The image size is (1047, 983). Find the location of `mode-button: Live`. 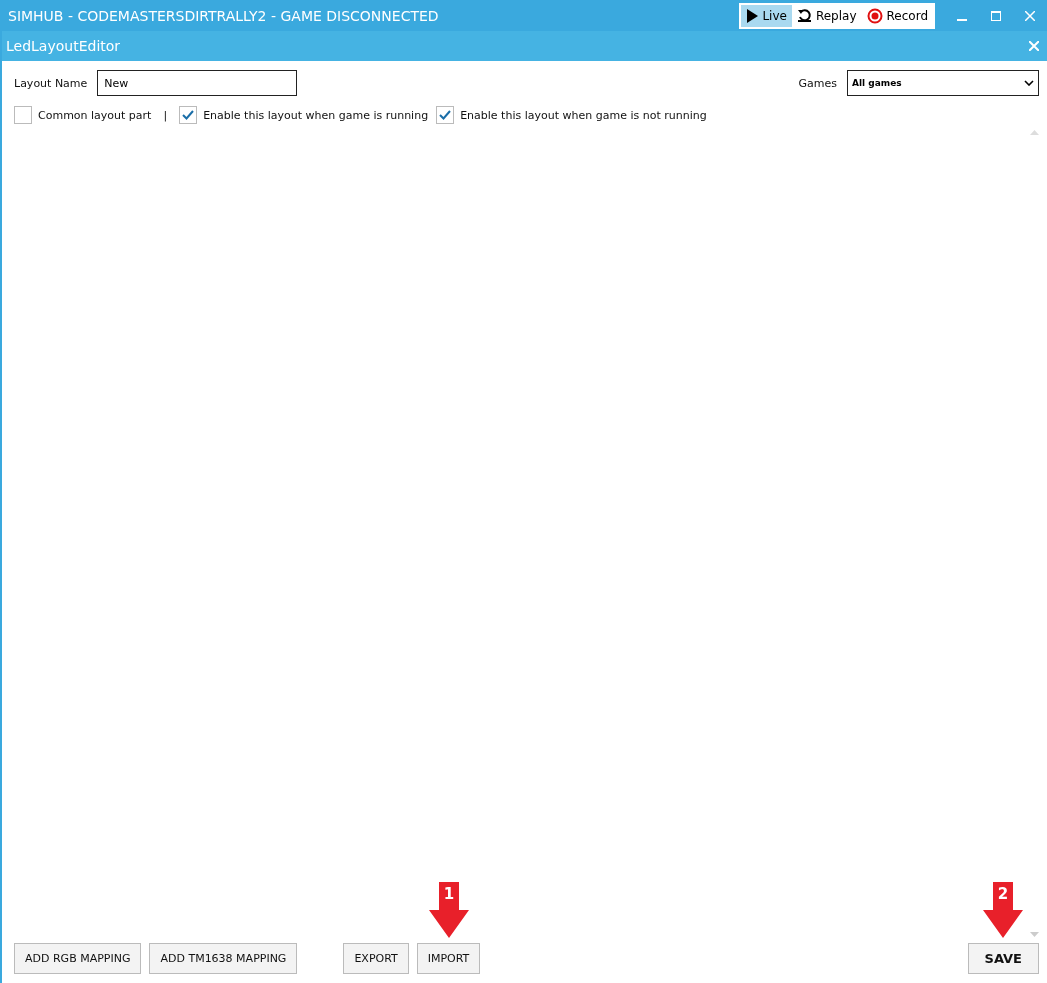

mode-button: Live is located at coordinates (766, 15).